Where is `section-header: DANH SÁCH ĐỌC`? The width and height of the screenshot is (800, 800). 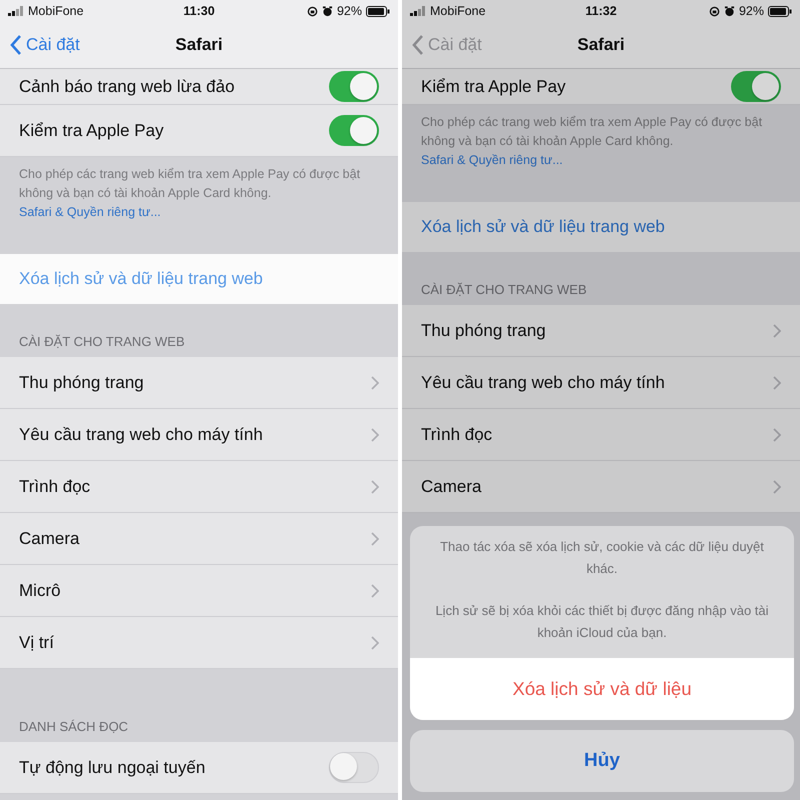
section-header: DANH SÁCH ĐỌC is located at coordinates (74, 727).